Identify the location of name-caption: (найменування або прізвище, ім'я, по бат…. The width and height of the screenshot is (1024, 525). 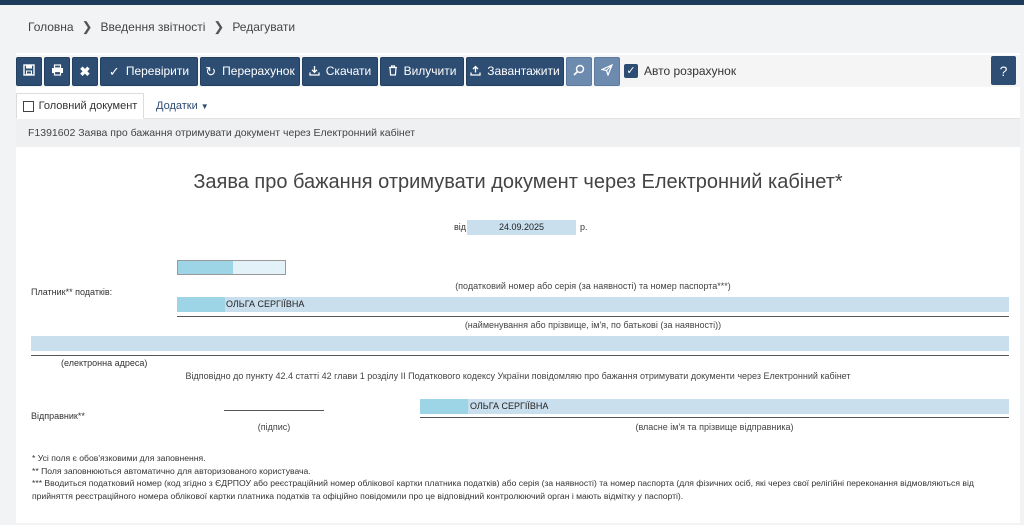
(593, 325).